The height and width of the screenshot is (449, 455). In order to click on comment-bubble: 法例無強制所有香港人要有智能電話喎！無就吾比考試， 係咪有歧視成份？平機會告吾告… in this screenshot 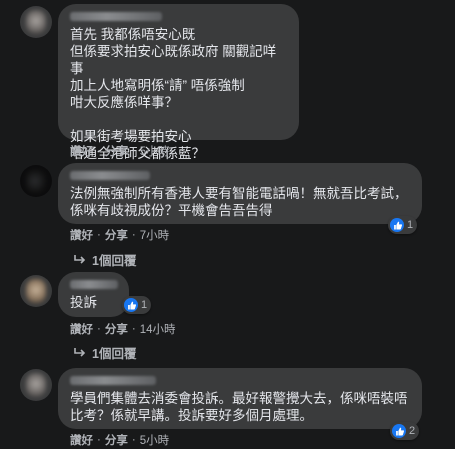, I will do `click(240, 193)`.